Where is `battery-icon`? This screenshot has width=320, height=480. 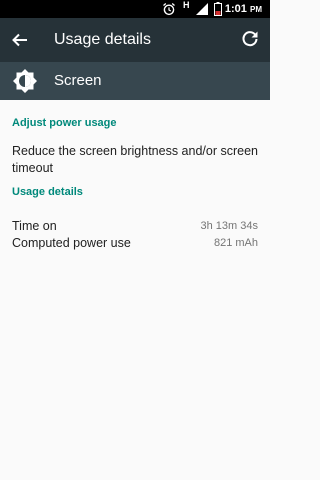 battery-icon is located at coordinates (218, 9).